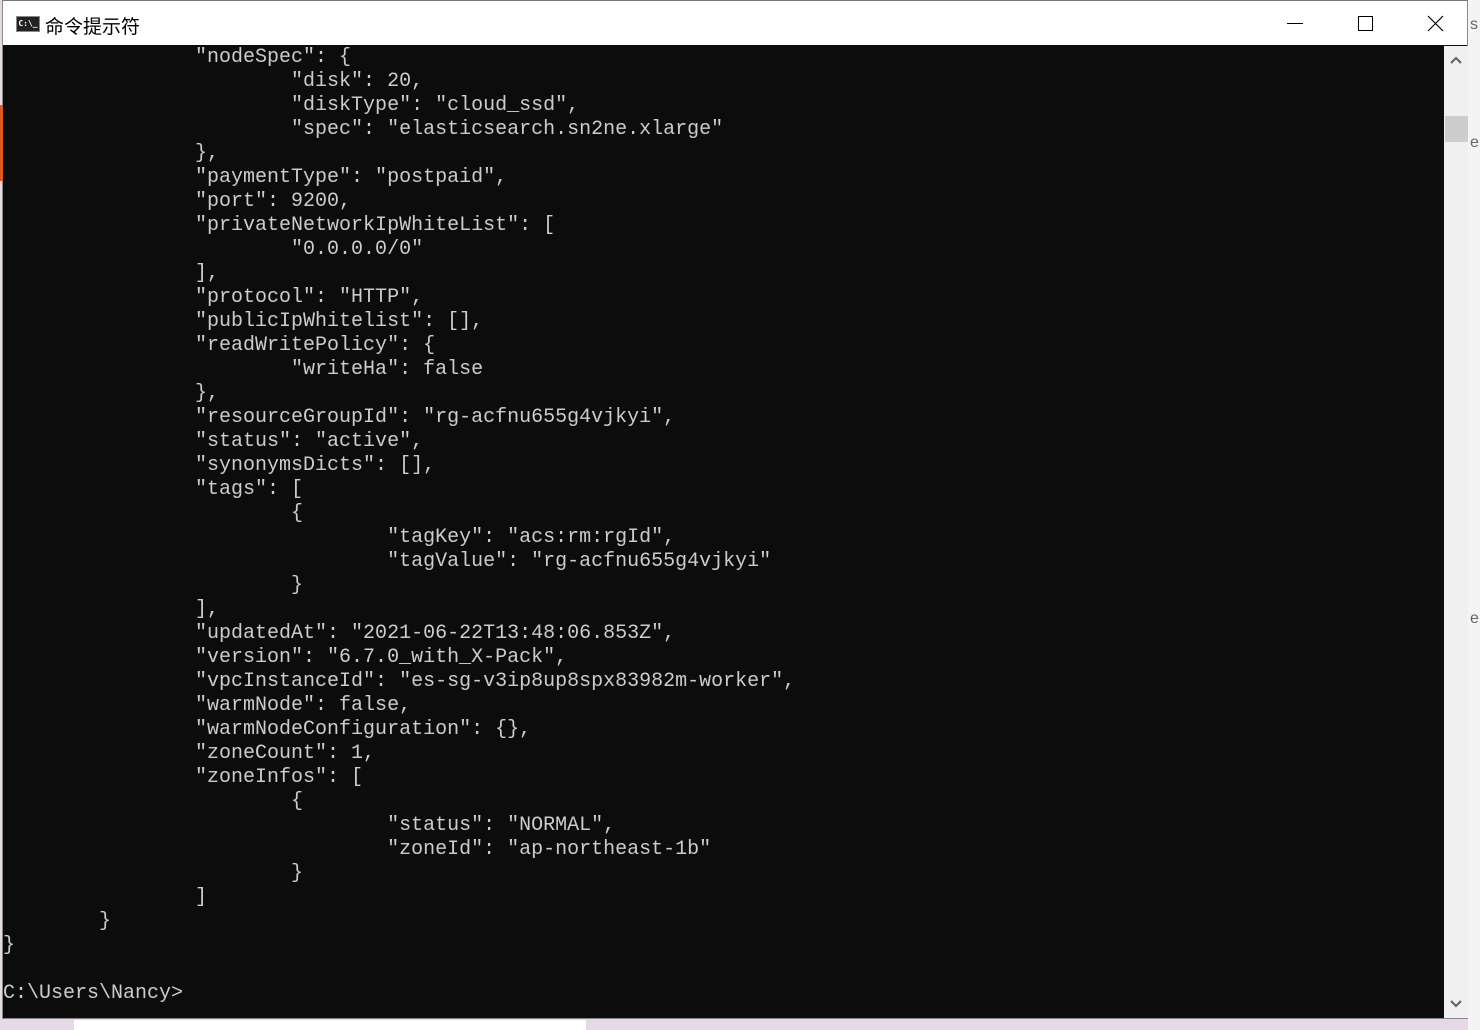 The image size is (1480, 1030). Describe the element at coordinates (1456, 1004) in the screenshot. I see `scroll-down-icon` at that location.